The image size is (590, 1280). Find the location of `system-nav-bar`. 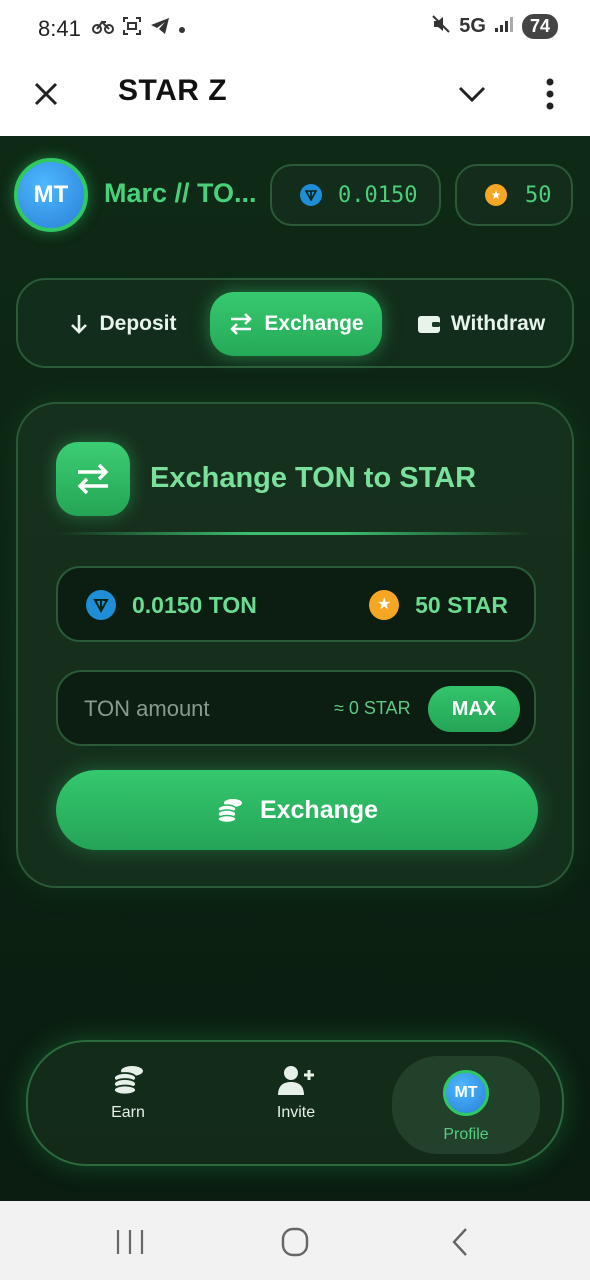

system-nav-bar is located at coordinates (295, 1240).